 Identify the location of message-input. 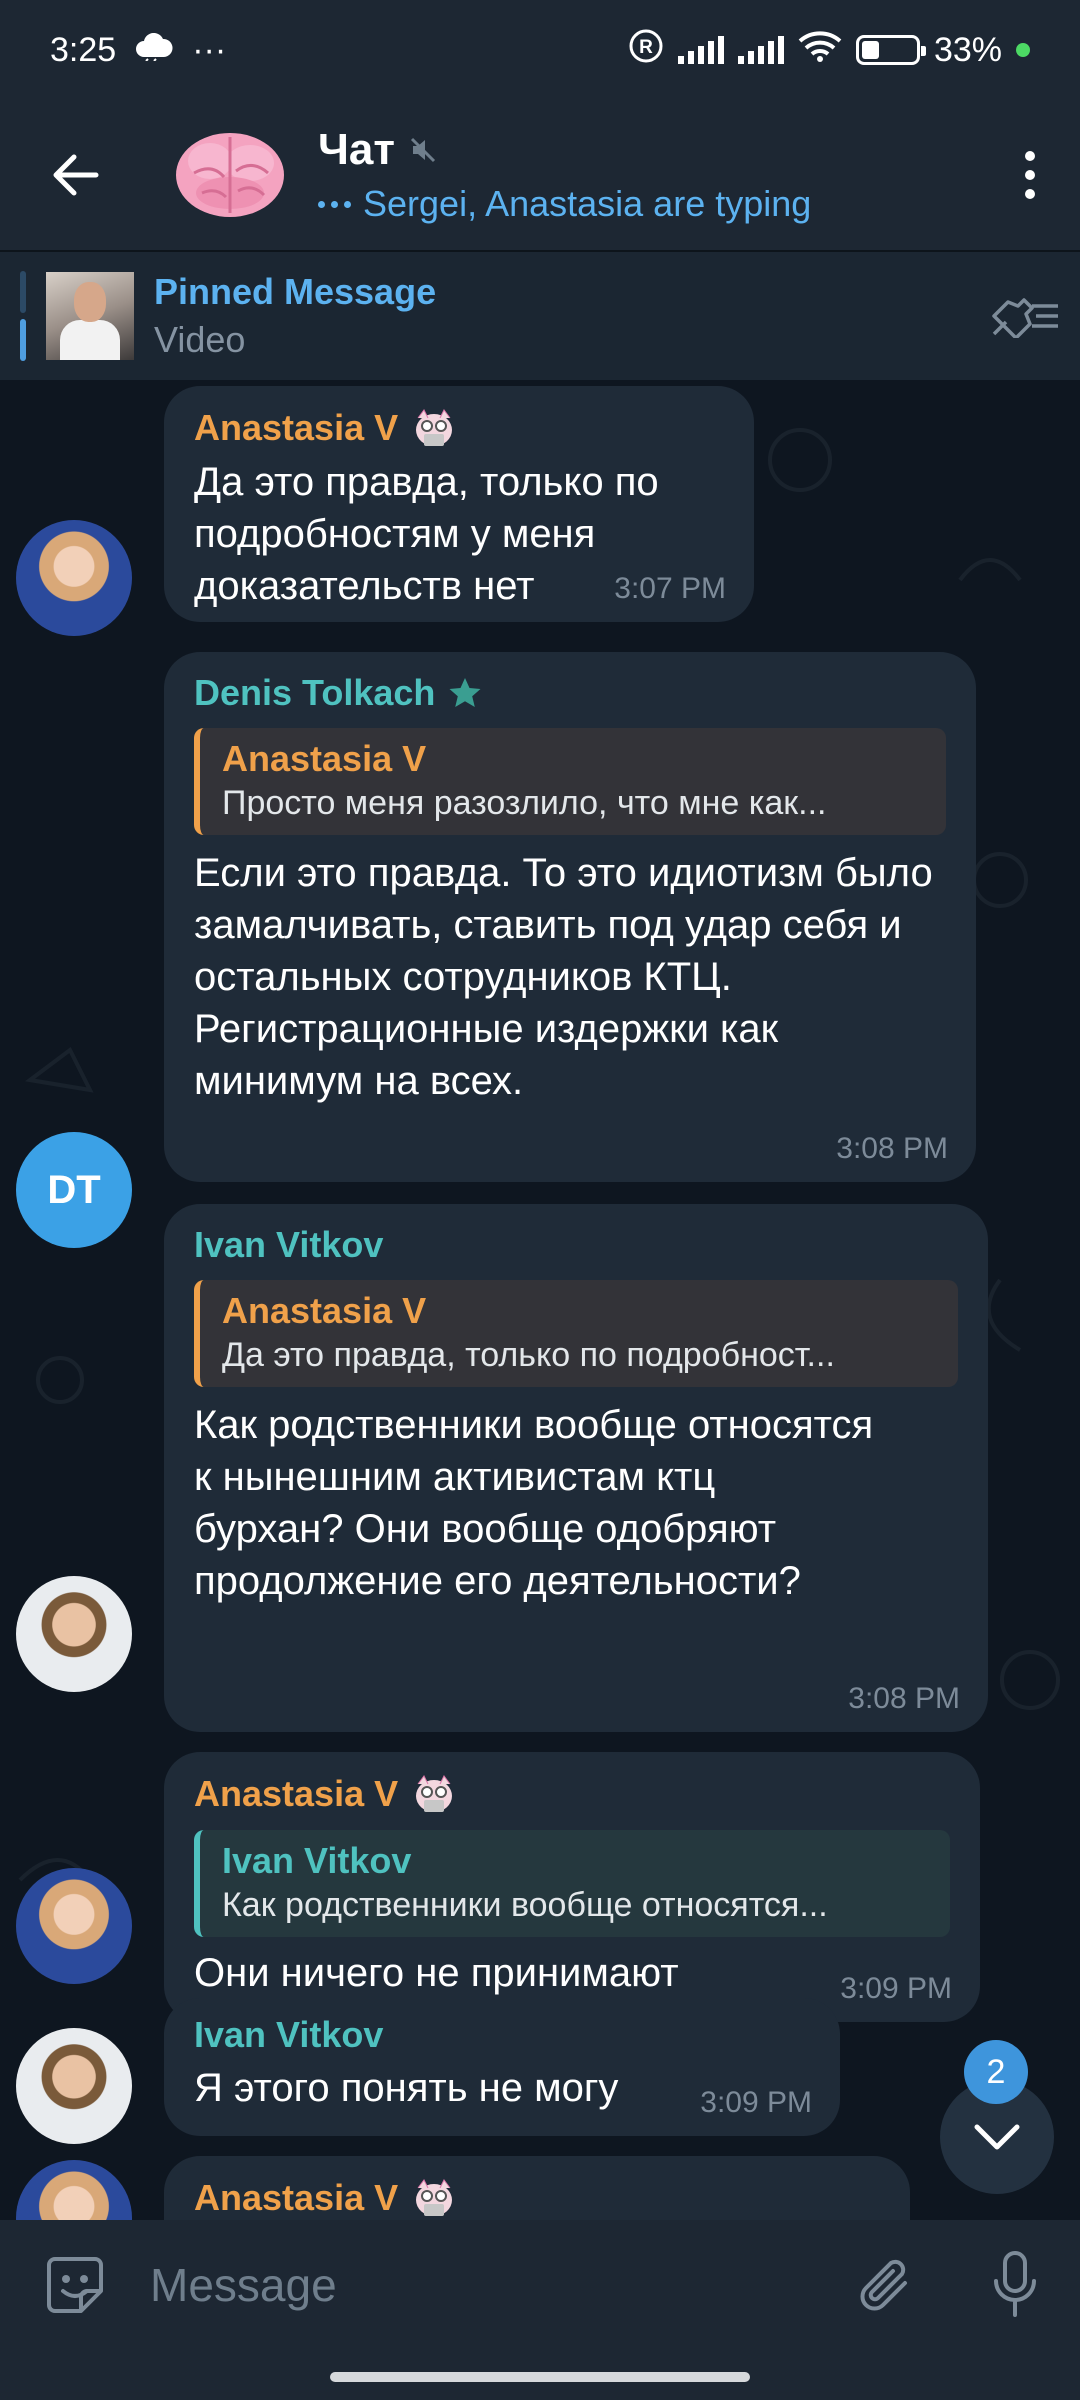
(485, 2285).